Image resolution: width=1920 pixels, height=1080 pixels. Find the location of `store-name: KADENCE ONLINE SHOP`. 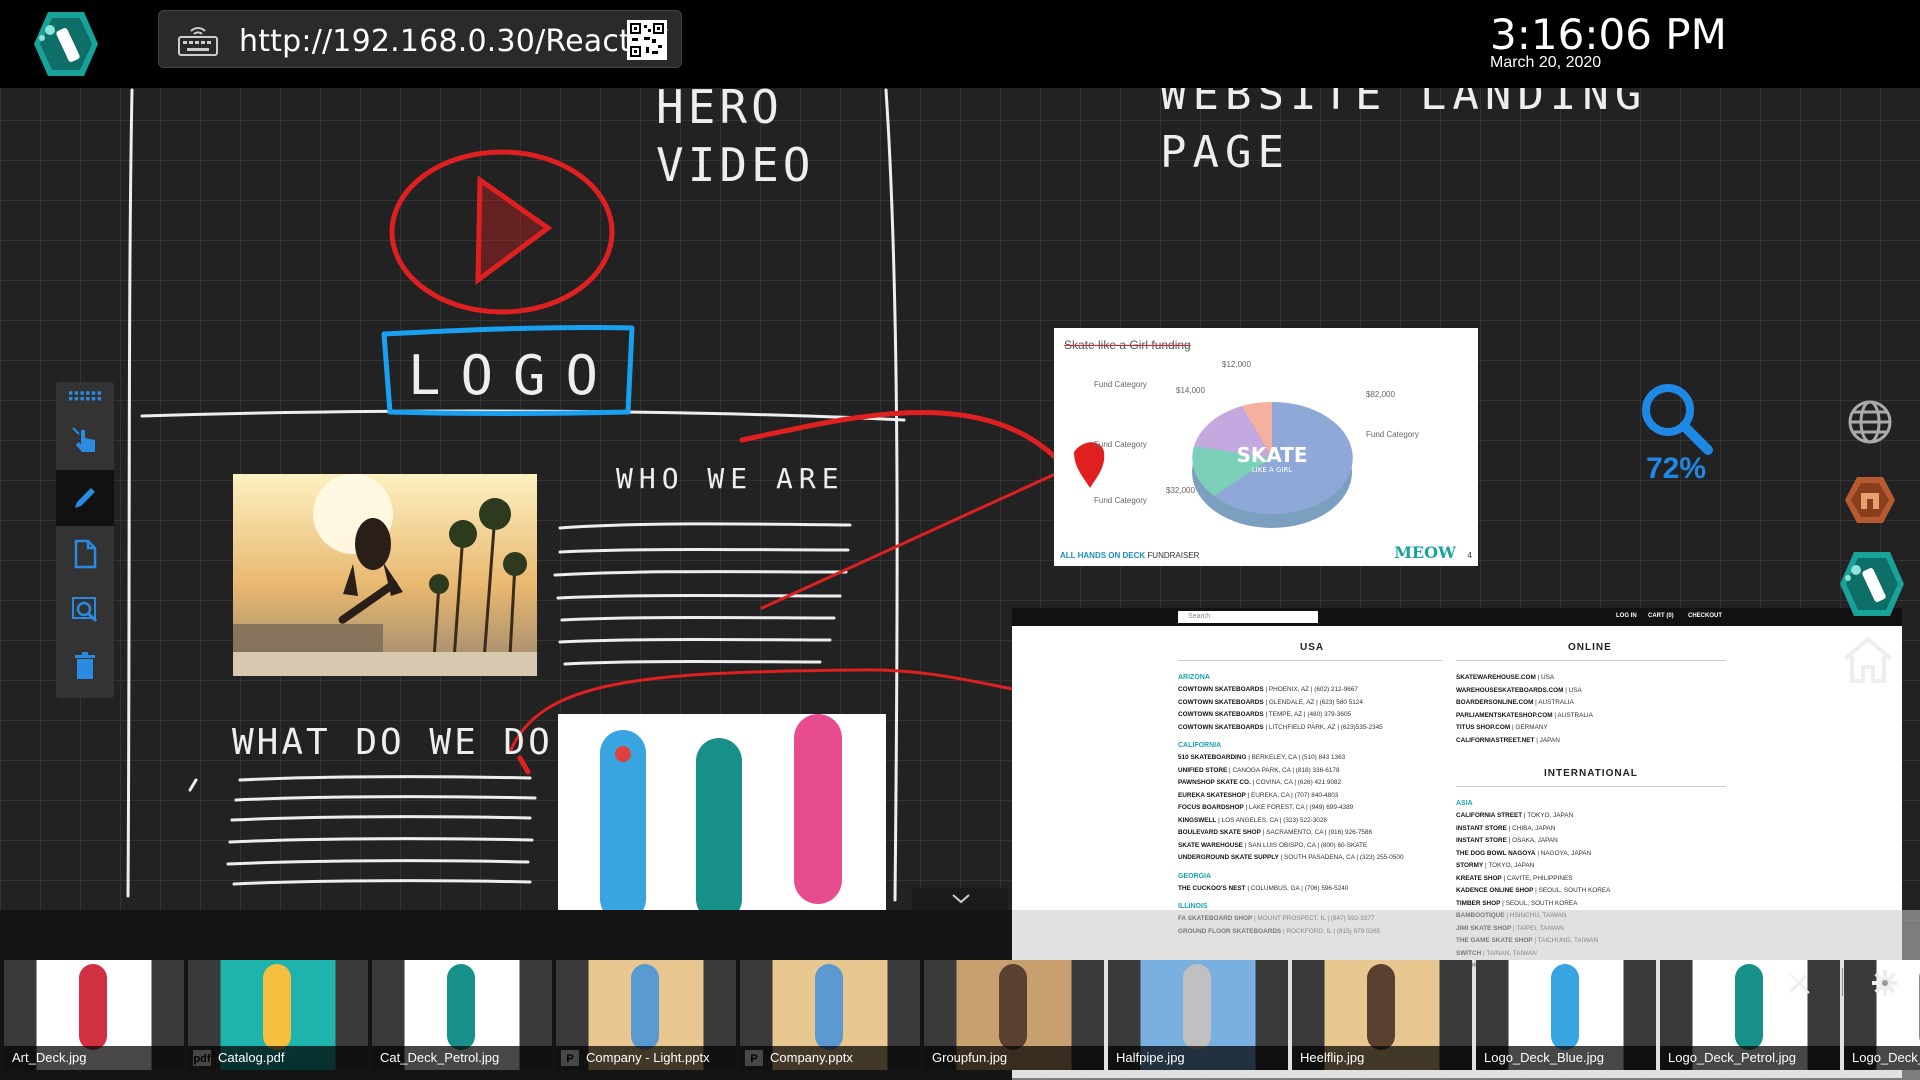

store-name: KADENCE ONLINE SHOP is located at coordinates (1495, 890).